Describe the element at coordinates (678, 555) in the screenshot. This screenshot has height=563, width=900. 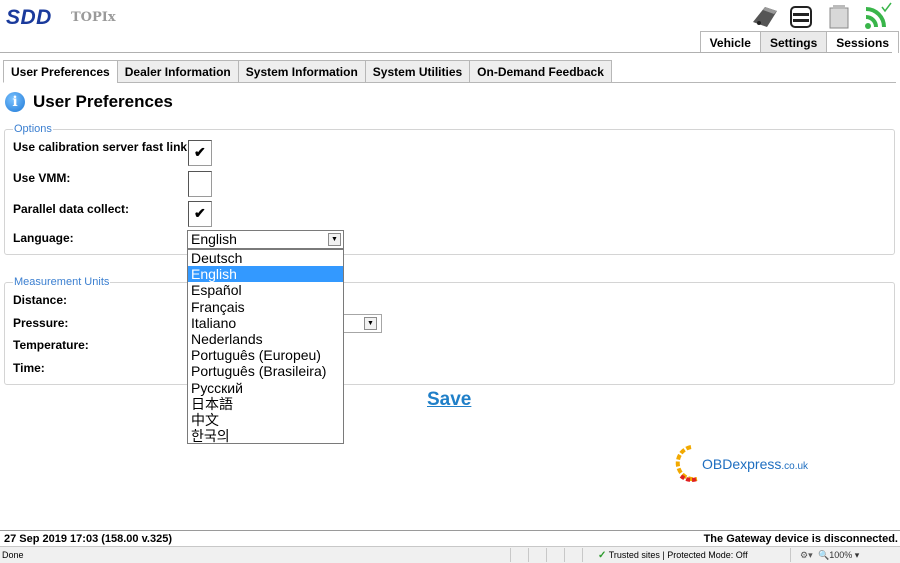
I see `security-zone: Trusted sites | Protected Mode: Off` at that location.